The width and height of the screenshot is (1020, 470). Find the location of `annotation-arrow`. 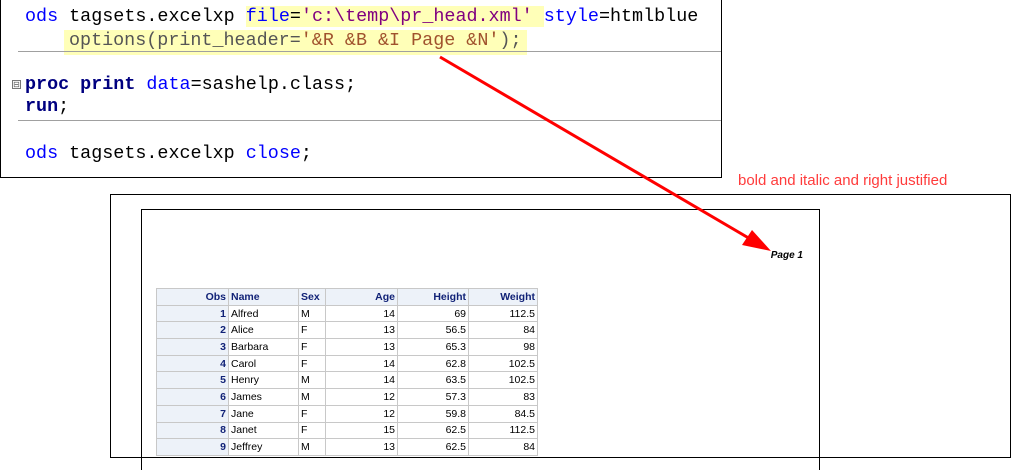

annotation-arrow is located at coordinates (605, 153).